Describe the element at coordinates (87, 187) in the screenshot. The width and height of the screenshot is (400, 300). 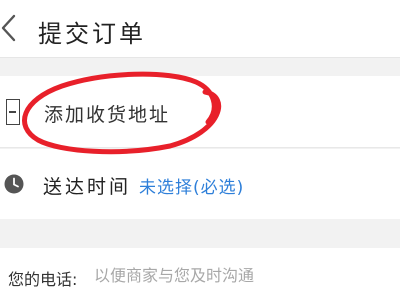
I see `delivery-time-label: 送达时间` at that location.